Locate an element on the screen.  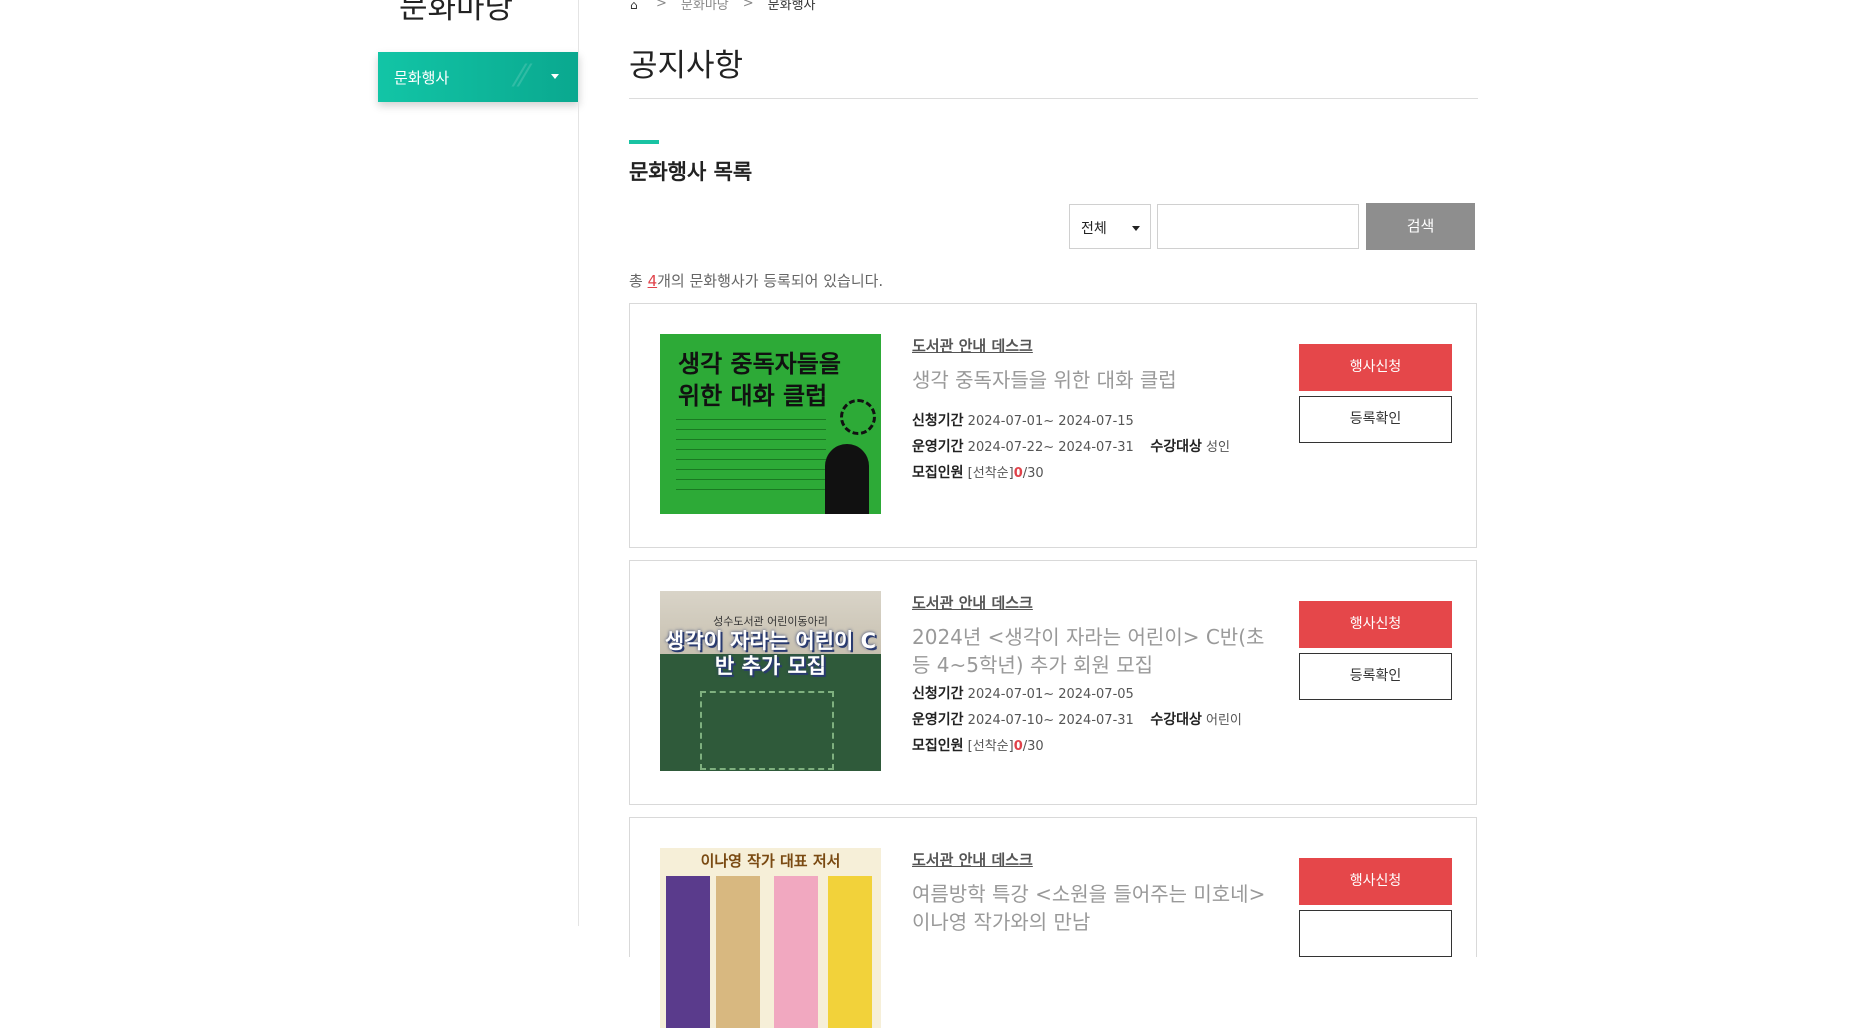
result-count-suffix: 개의 문화행사가 등록되어 있습니다. is located at coordinates (770, 281).